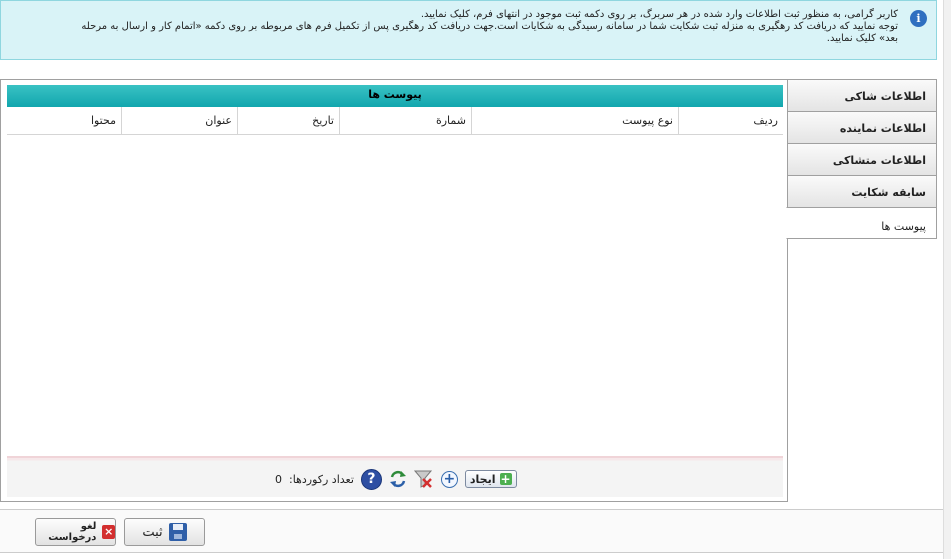 The image size is (951, 559). Describe the element at coordinates (288, 120) in the screenshot. I see `column-header-date: تاریخ` at that location.